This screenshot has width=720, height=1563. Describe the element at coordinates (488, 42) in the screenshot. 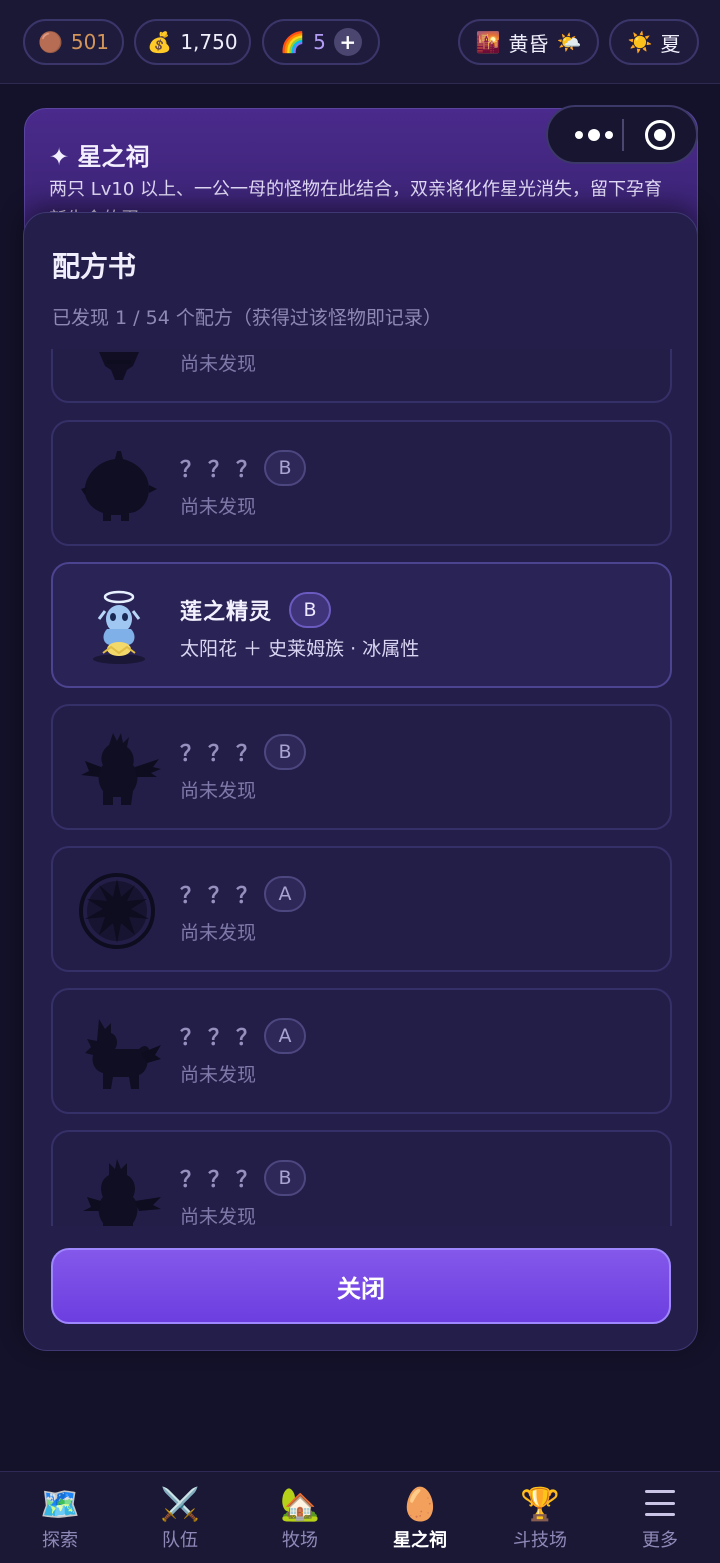

I see `sunset-icon: 🌇` at that location.